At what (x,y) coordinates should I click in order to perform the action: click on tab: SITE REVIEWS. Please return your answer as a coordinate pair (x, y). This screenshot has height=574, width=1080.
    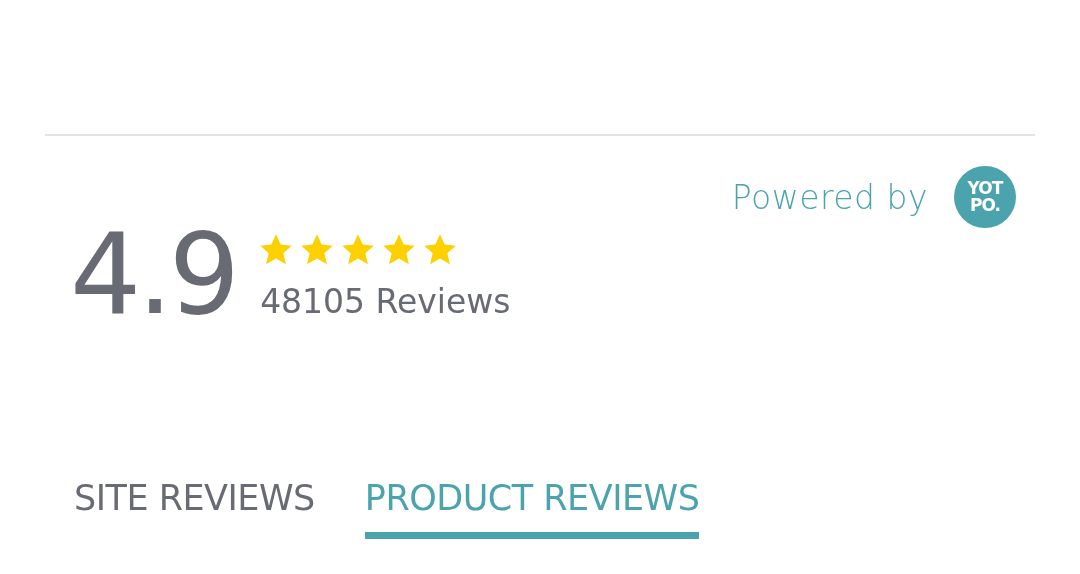
    Looking at the image, I should click on (194, 508).